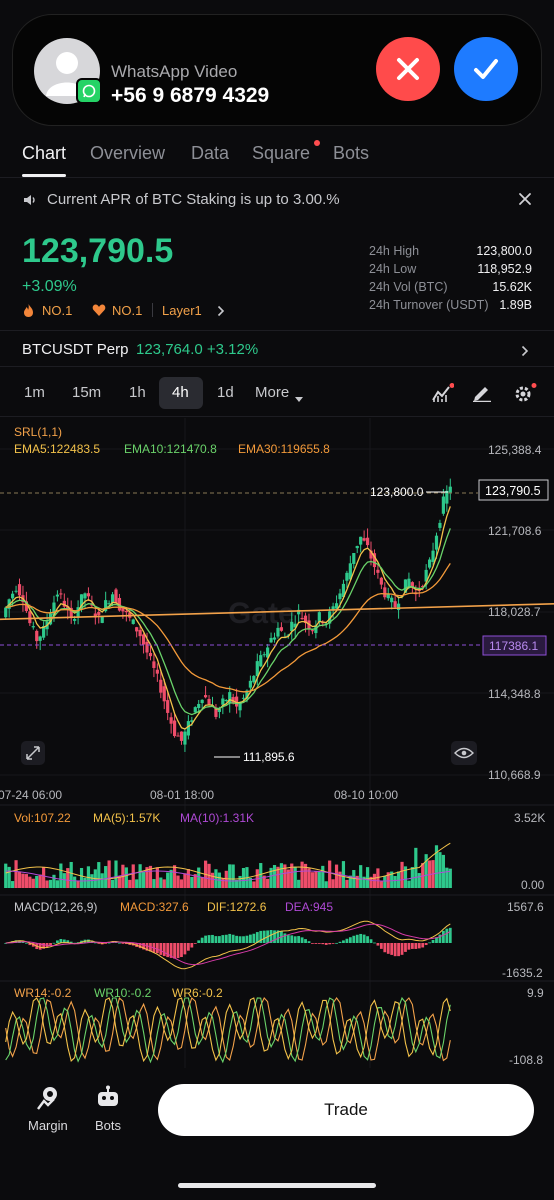 Image resolution: width=554 pixels, height=1200 pixels. Describe the element at coordinates (225, 392) in the screenshot. I see `timeframe-1d: 1d` at that location.